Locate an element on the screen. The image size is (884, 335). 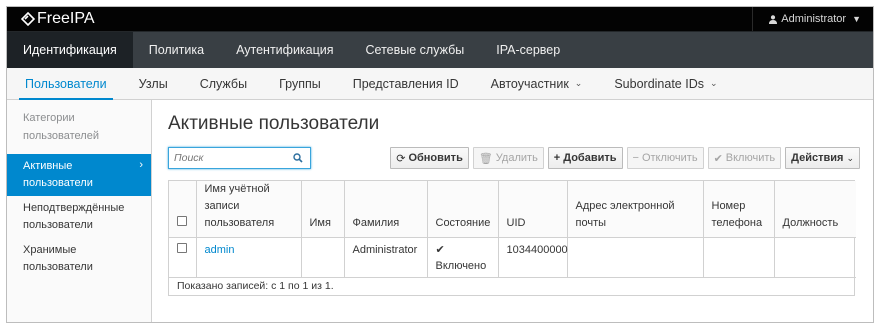
cell-uid: 1034400000 is located at coordinates (533, 257).